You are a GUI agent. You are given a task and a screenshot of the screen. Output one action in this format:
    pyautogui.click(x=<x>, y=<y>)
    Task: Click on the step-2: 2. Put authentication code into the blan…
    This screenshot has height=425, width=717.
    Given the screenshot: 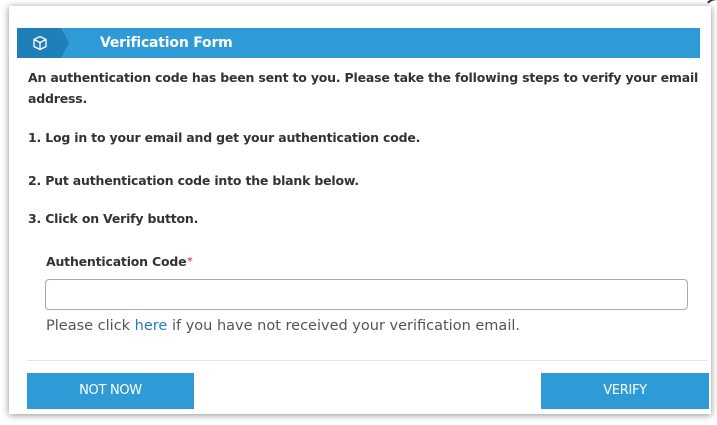 What is the action you would take?
    pyautogui.click(x=193, y=180)
    